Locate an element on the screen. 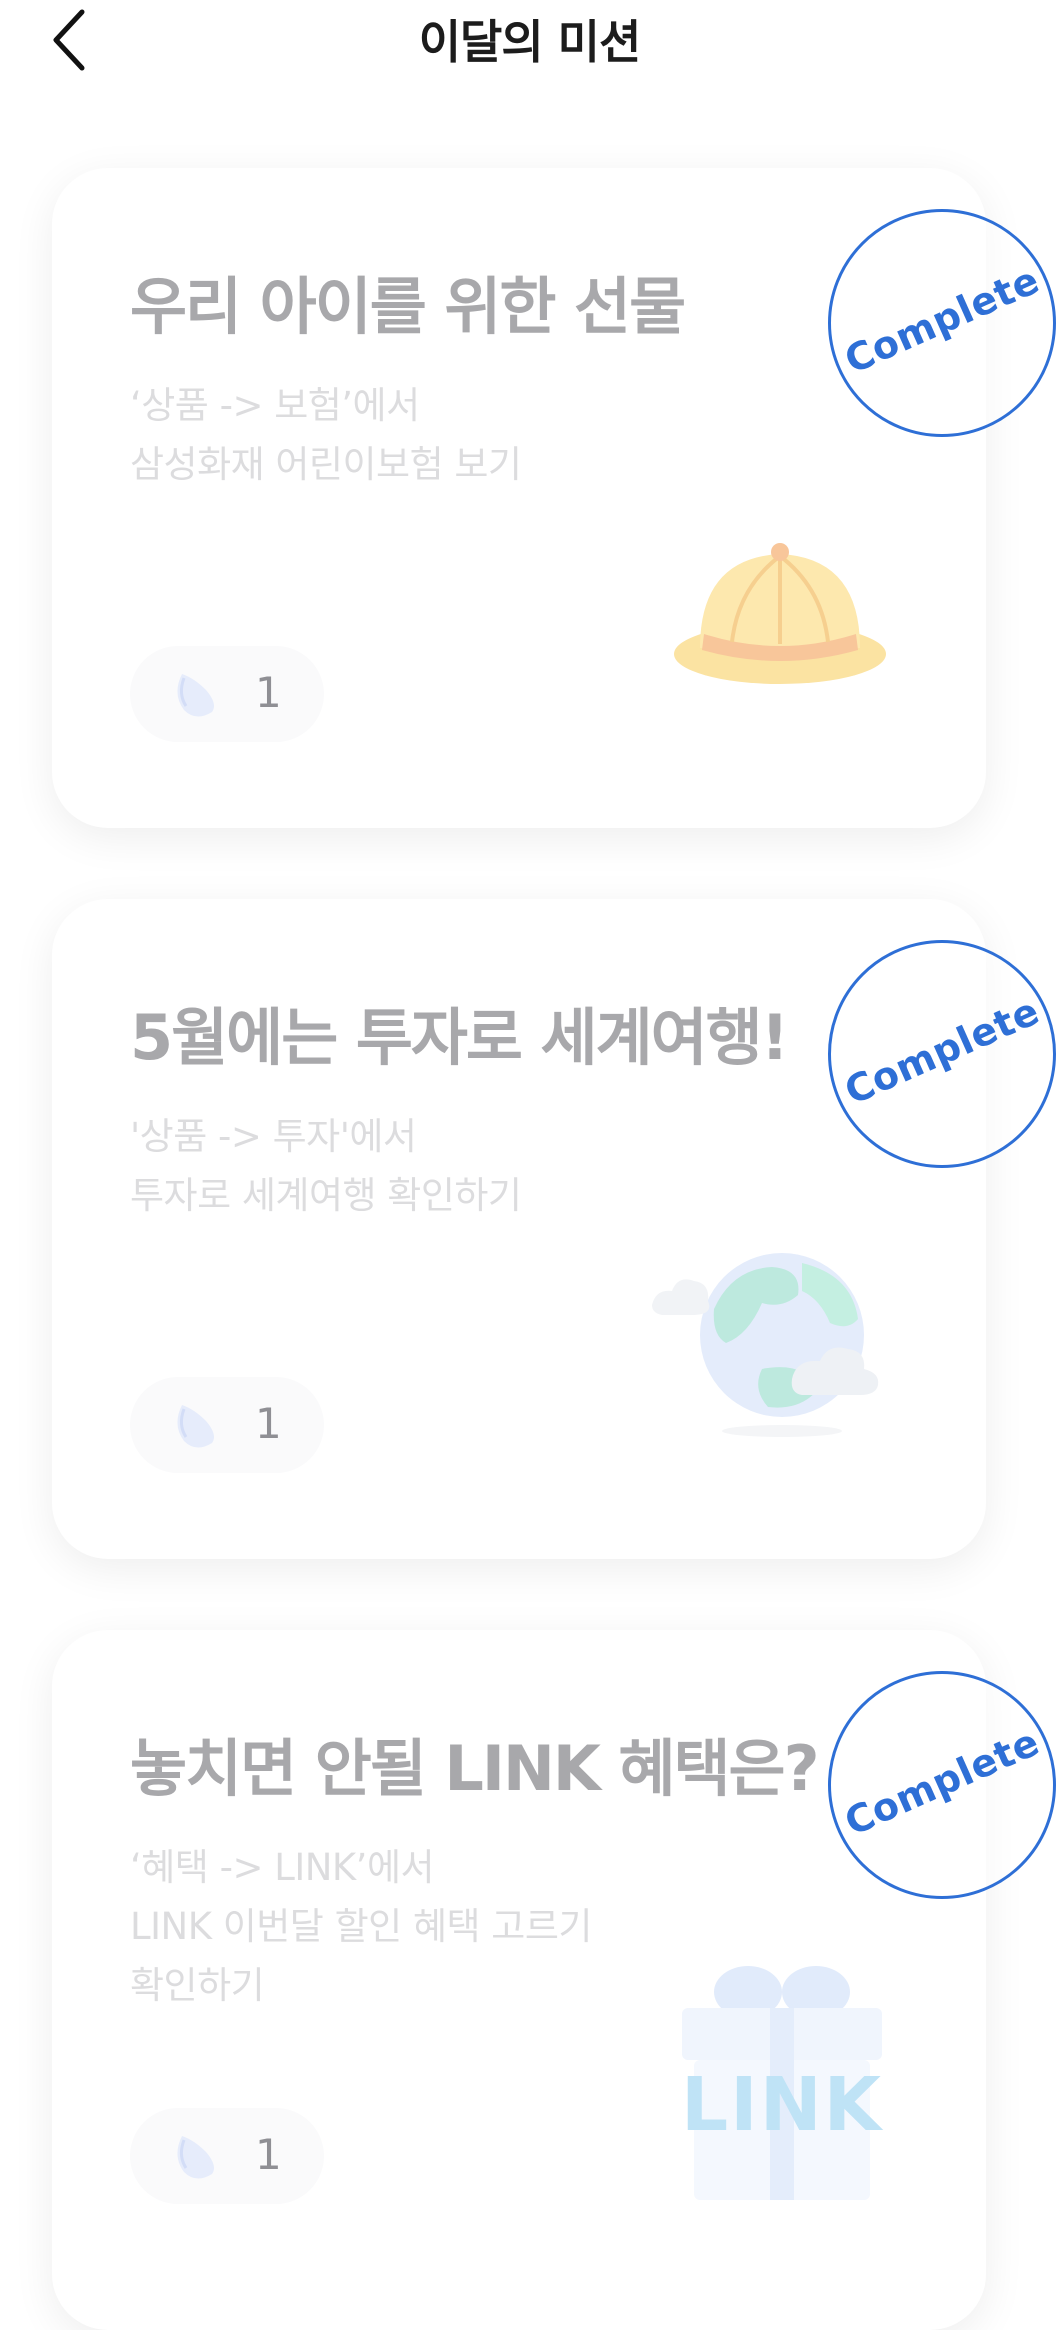 This screenshot has height=2330, width=1059. mission-description-line: LINK 이번달 할인 혜택 고르기 is located at coordinates (361, 1926).